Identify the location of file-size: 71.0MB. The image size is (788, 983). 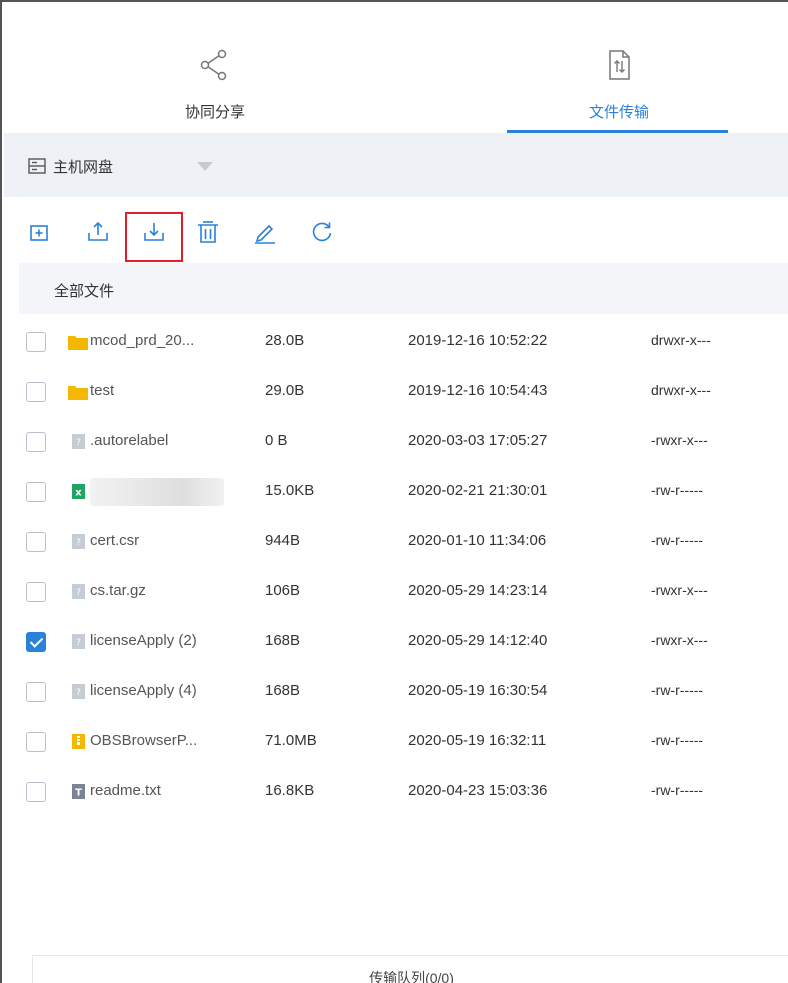
(291, 740).